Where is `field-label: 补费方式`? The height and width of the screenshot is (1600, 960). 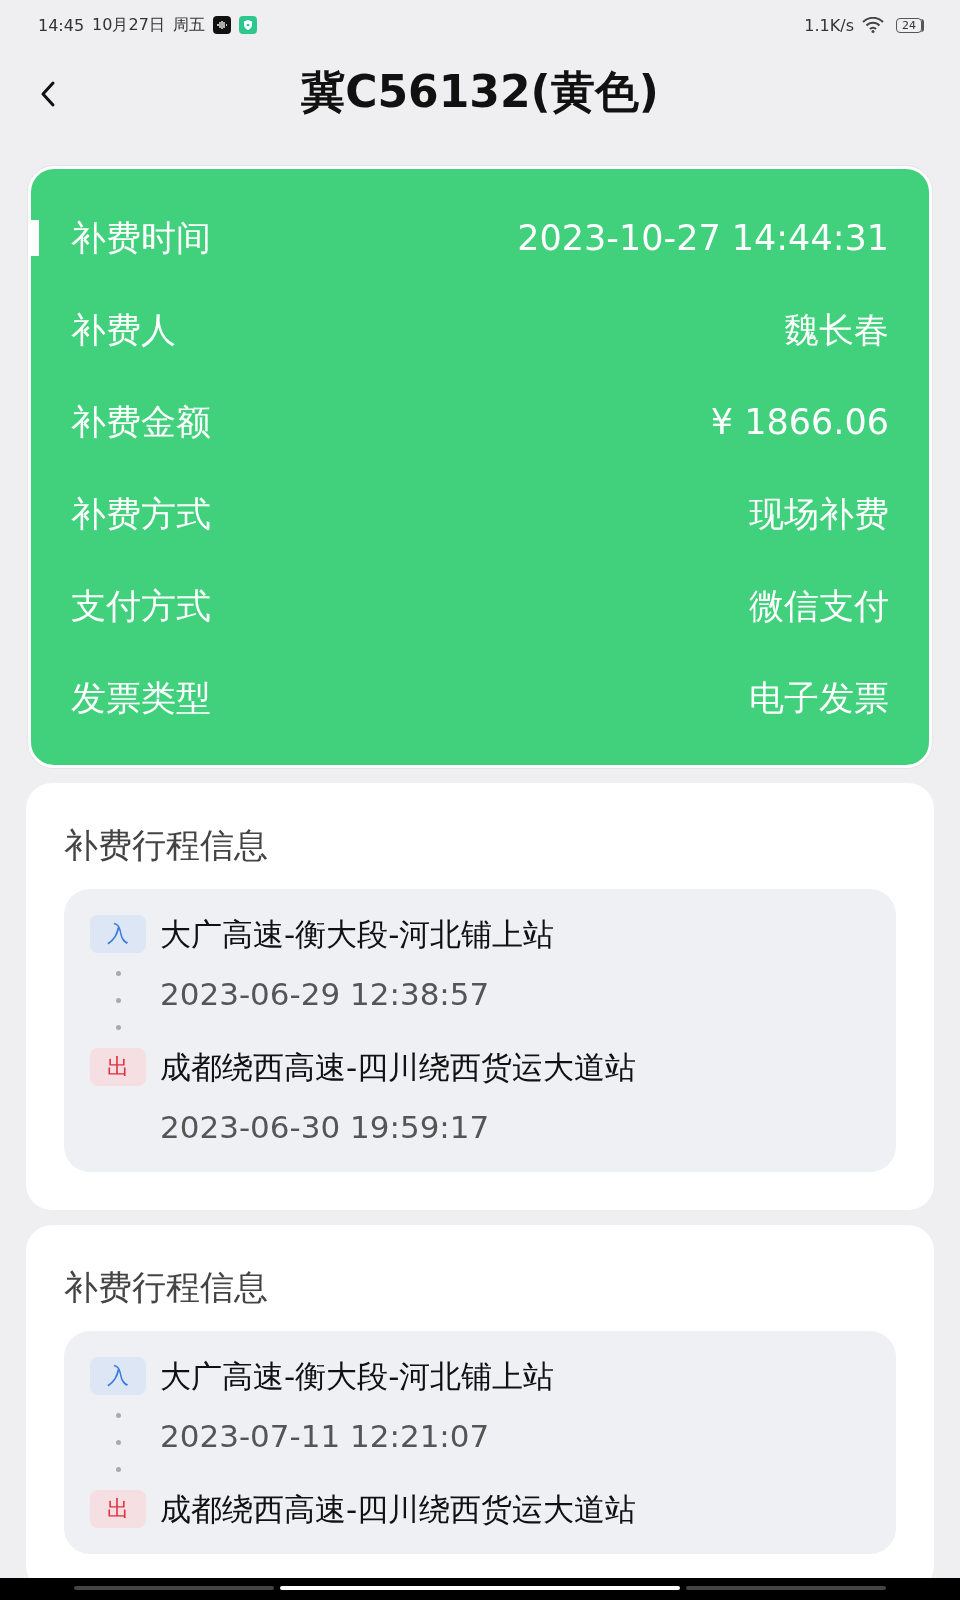
field-label: 补费方式 is located at coordinates (141, 514).